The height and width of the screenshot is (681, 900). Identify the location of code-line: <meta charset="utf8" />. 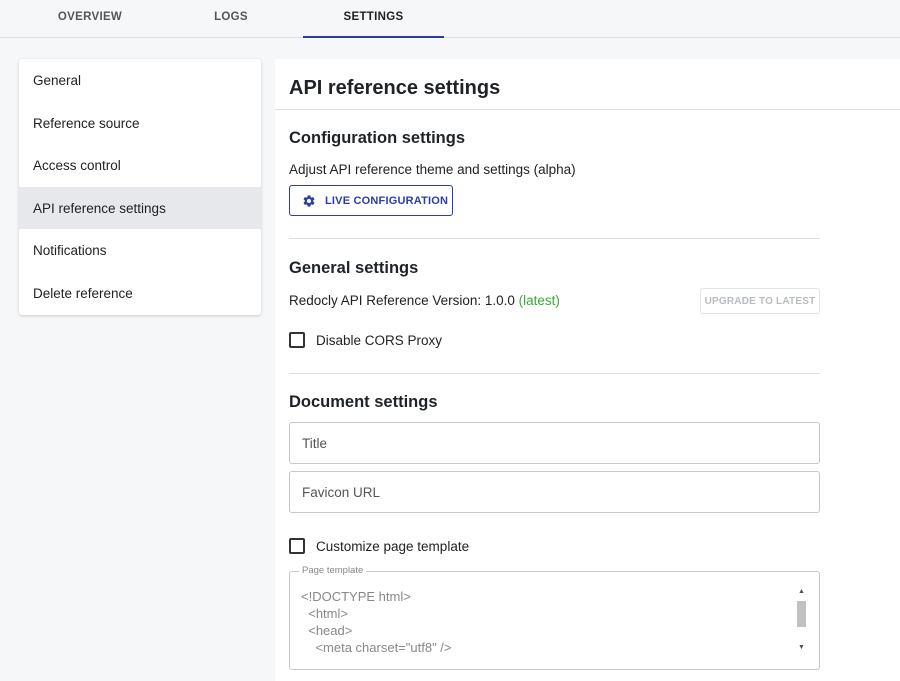
(376, 647).